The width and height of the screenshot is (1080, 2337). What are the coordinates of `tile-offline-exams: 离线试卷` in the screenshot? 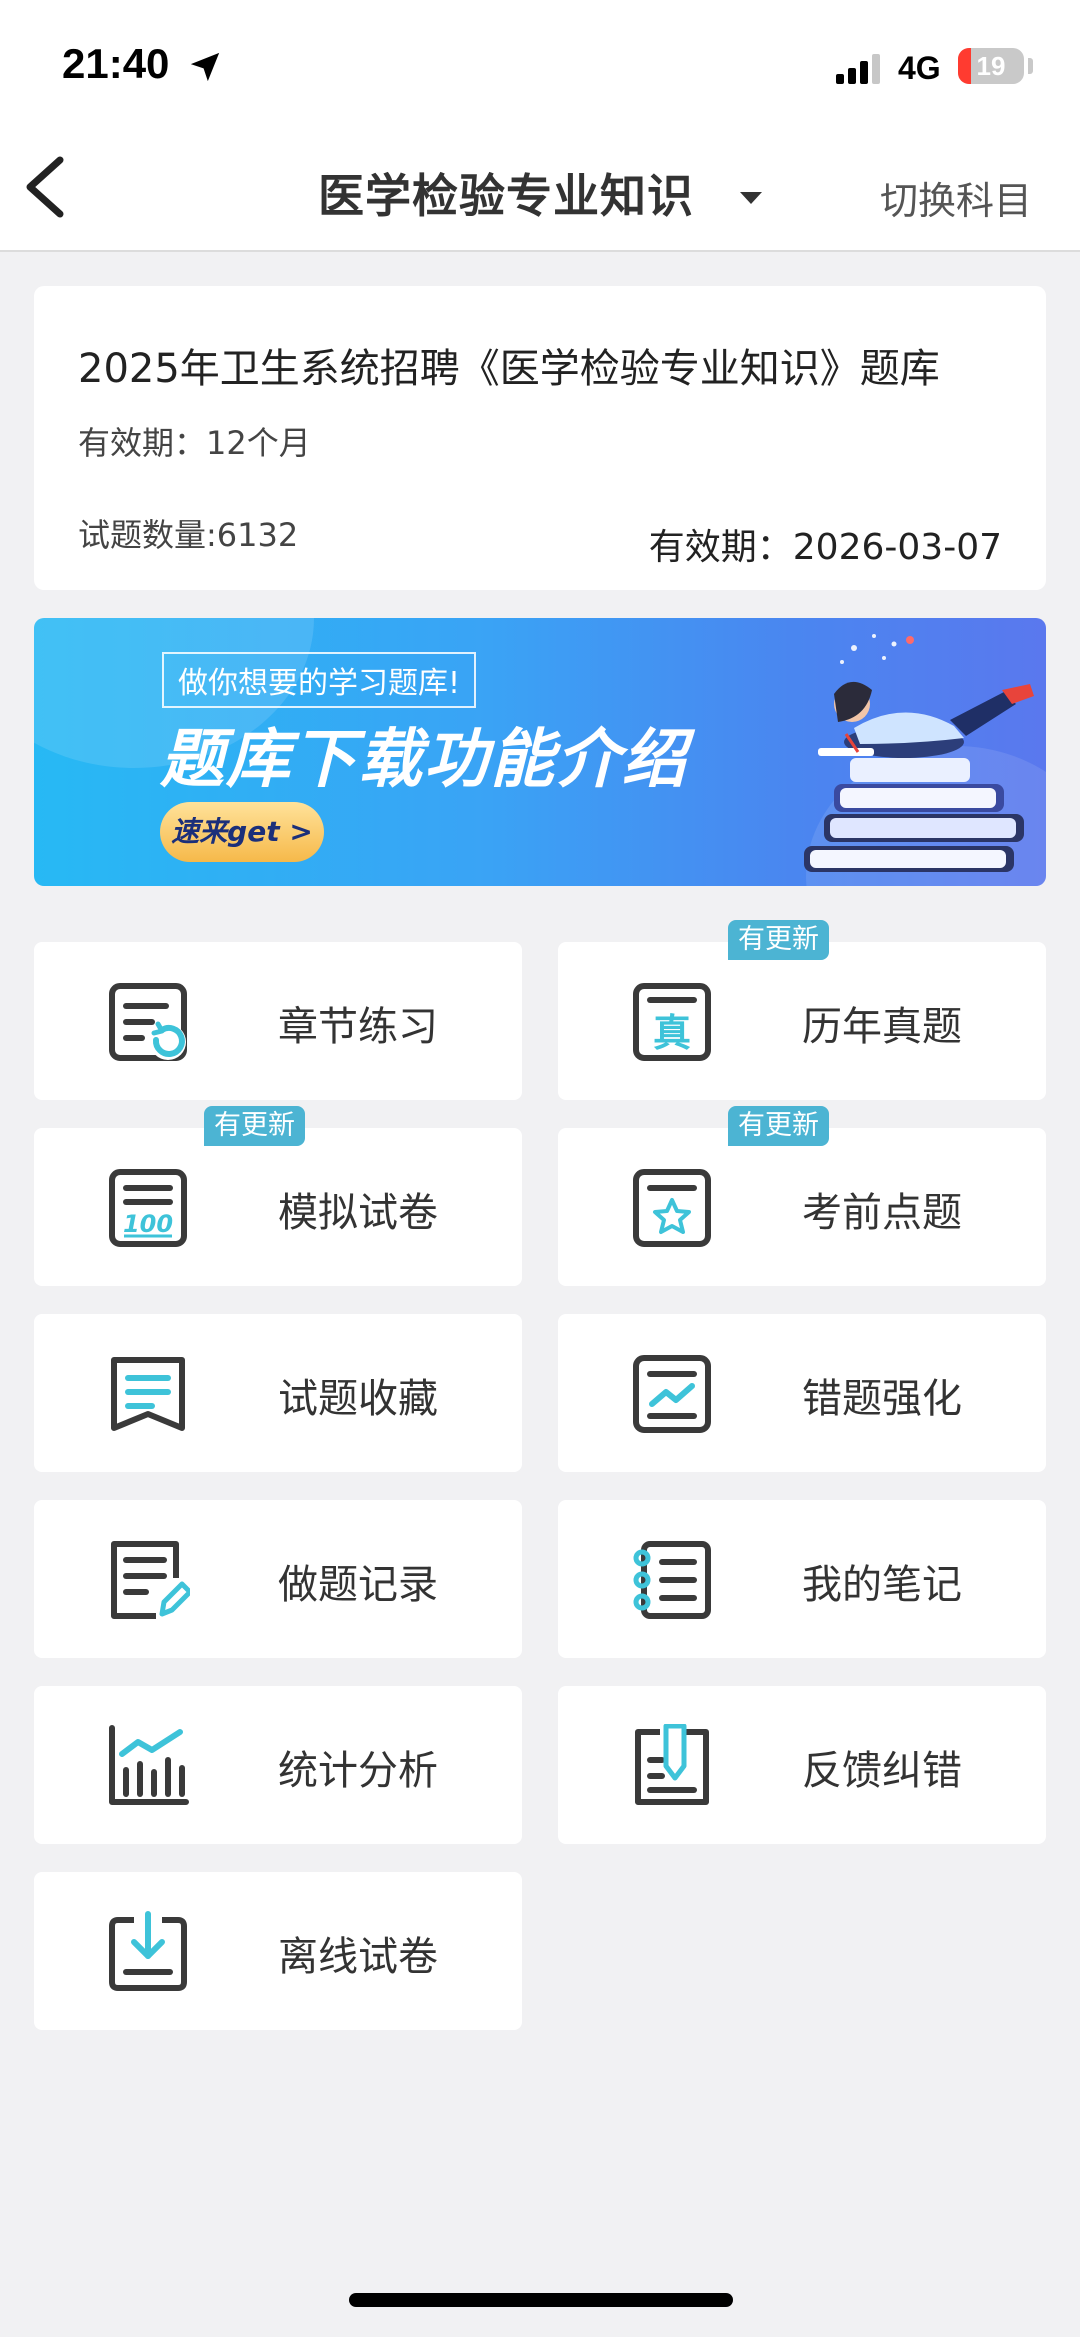 It's located at (278, 1951).